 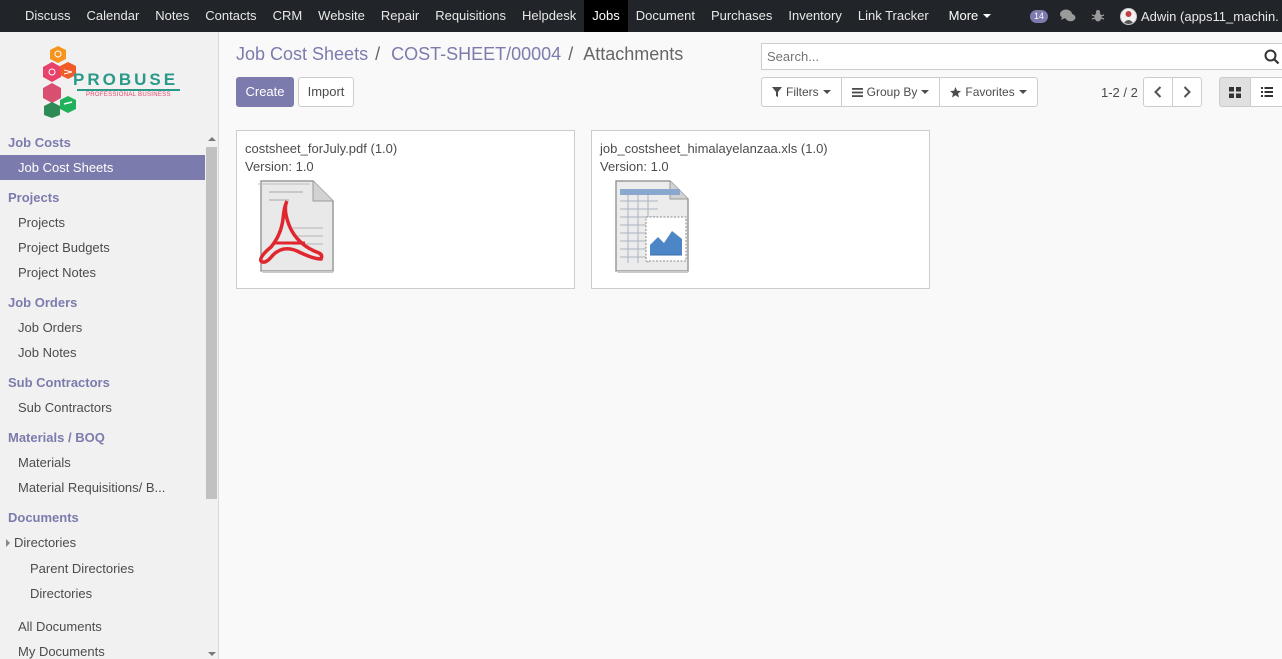 What do you see at coordinates (102, 407) in the screenshot?
I see `sidebar-item-sub-contractors: Sub Contractors` at bounding box center [102, 407].